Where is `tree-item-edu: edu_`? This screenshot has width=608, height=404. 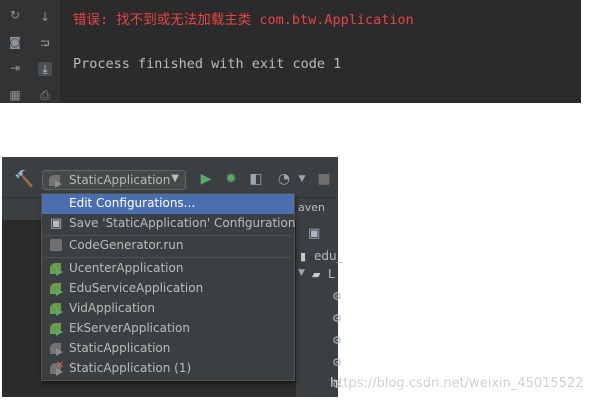 tree-item-edu: edu_ is located at coordinates (328, 256).